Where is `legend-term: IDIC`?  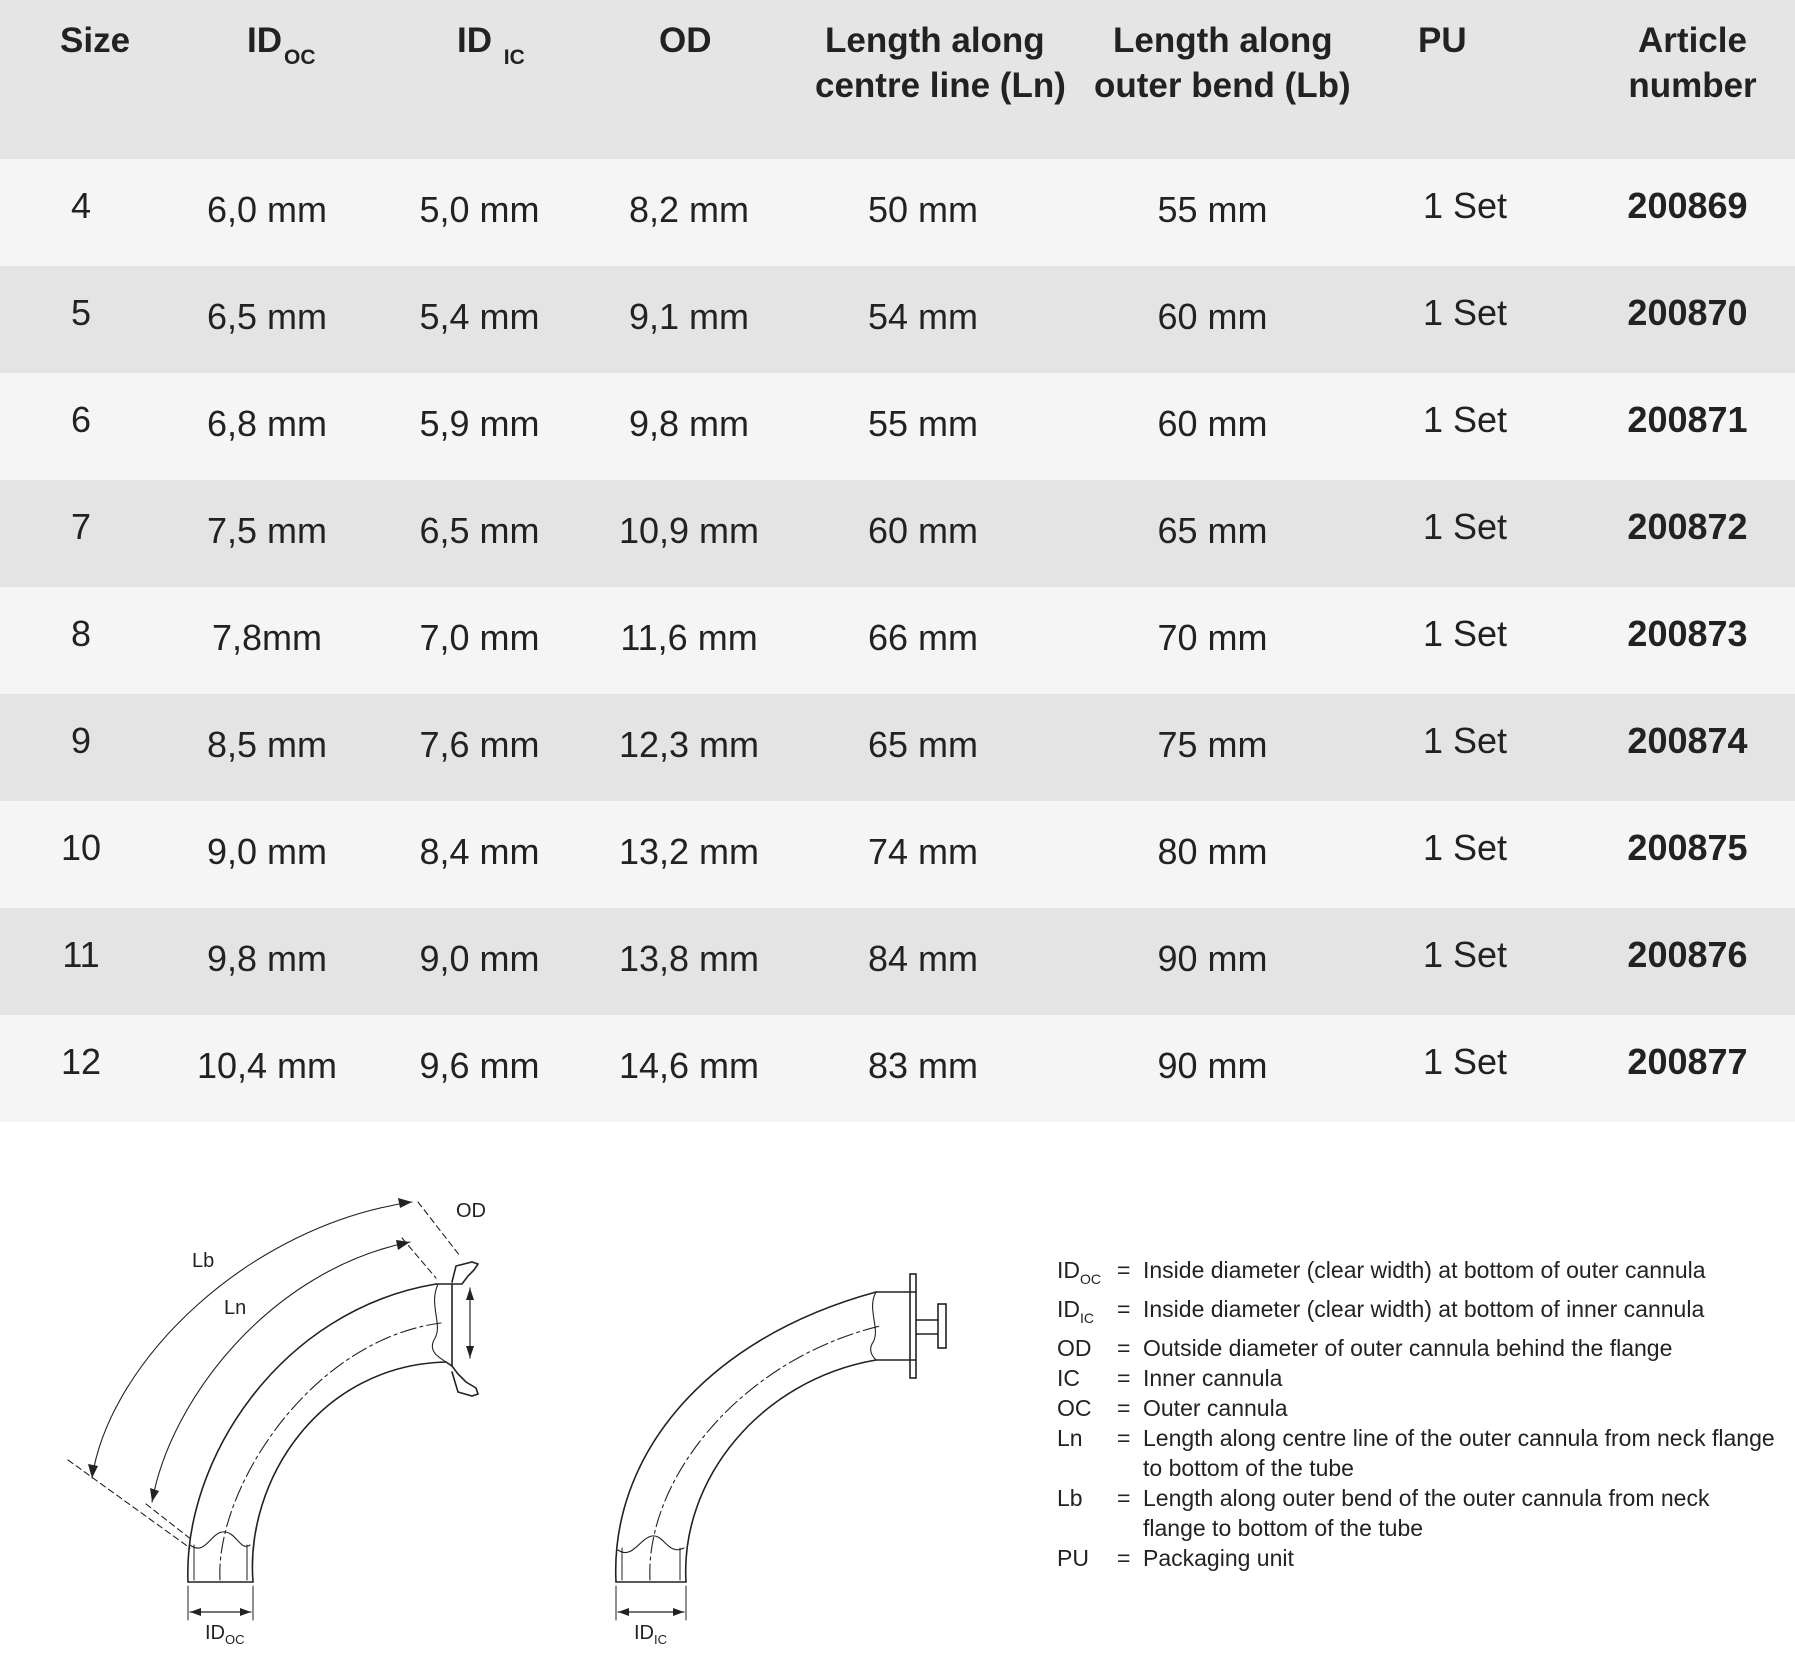
legend-term: IDIC is located at coordinates (1075, 1311).